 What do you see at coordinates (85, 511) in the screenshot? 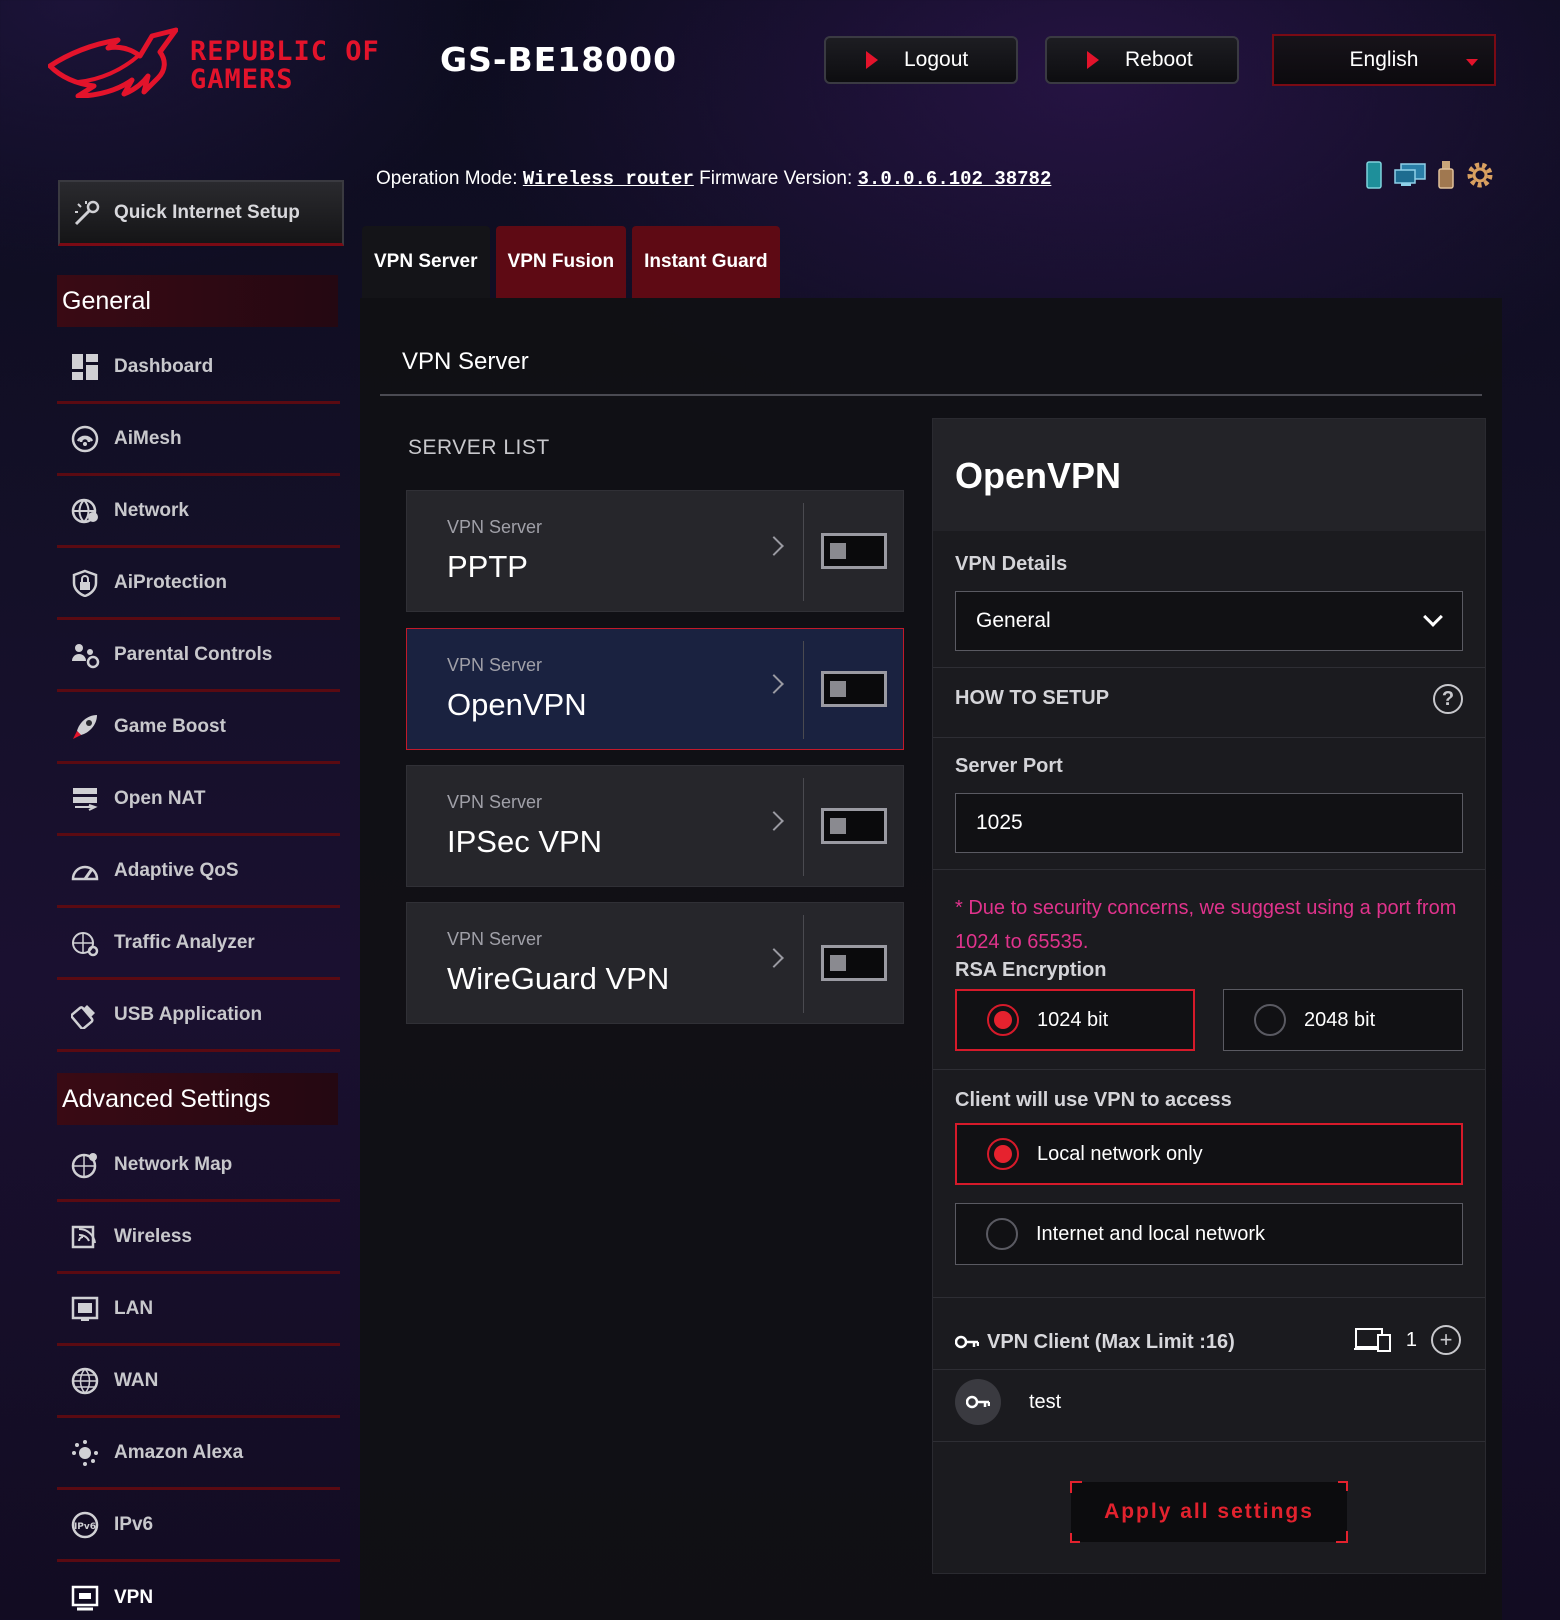
I see `network-icon` at bounding box center [85, 511].